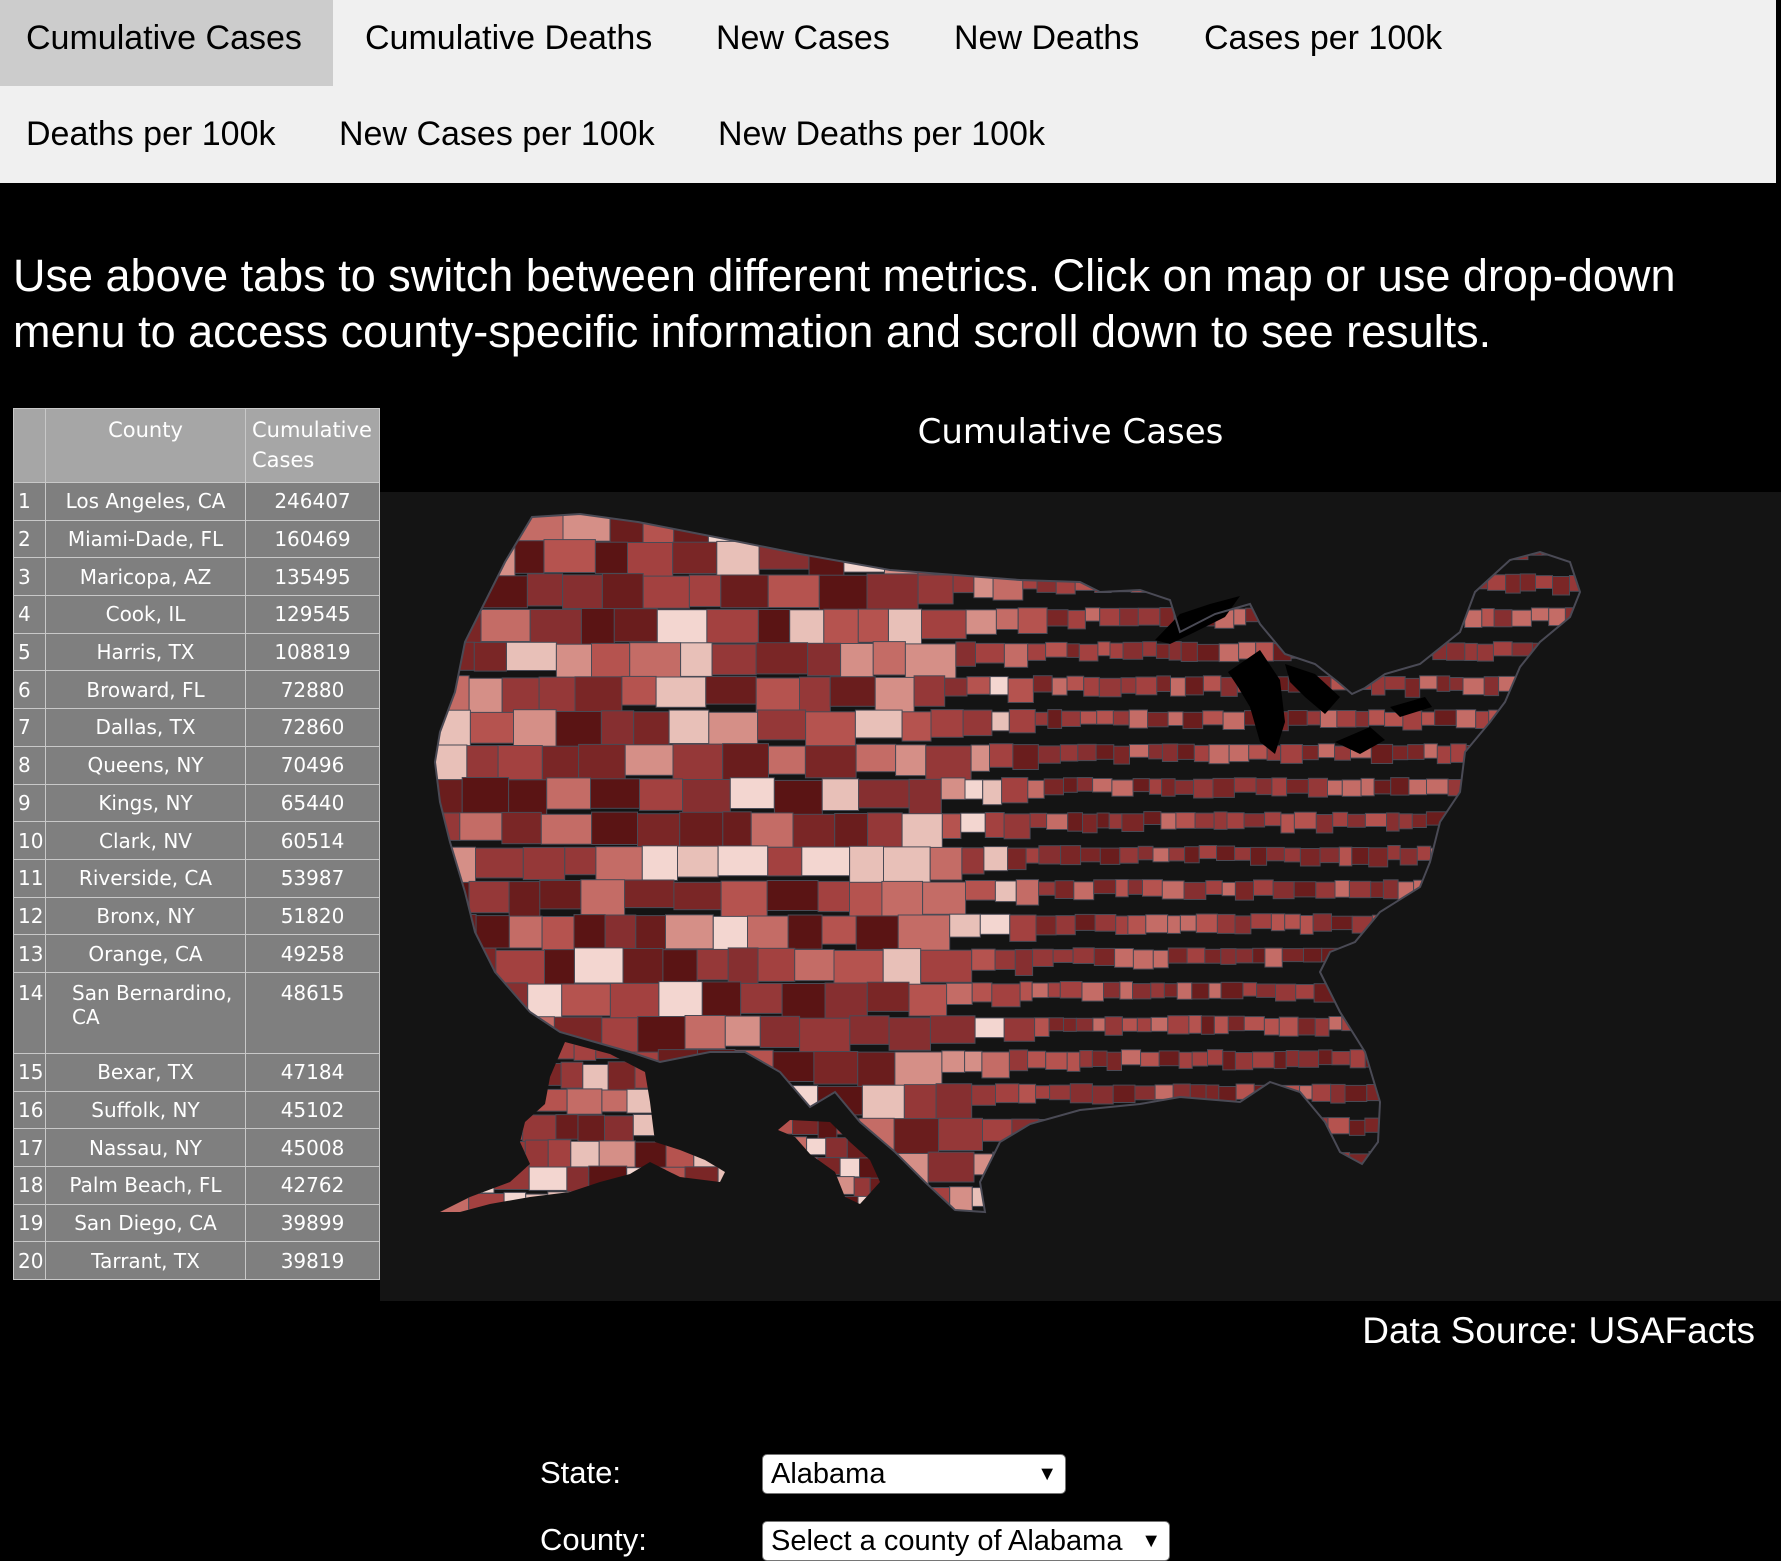 The width and height of the screenshot is (1781, 1561). I want to click on lake-shape, so click(1256, 702).